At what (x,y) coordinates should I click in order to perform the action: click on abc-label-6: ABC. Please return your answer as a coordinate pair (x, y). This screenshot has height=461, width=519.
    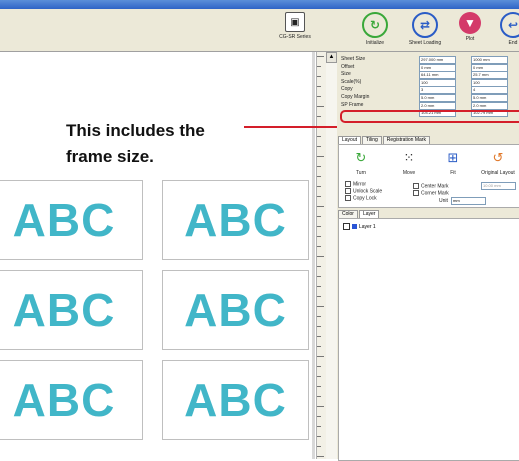
    Looking at the image, I should click on (235, 400).